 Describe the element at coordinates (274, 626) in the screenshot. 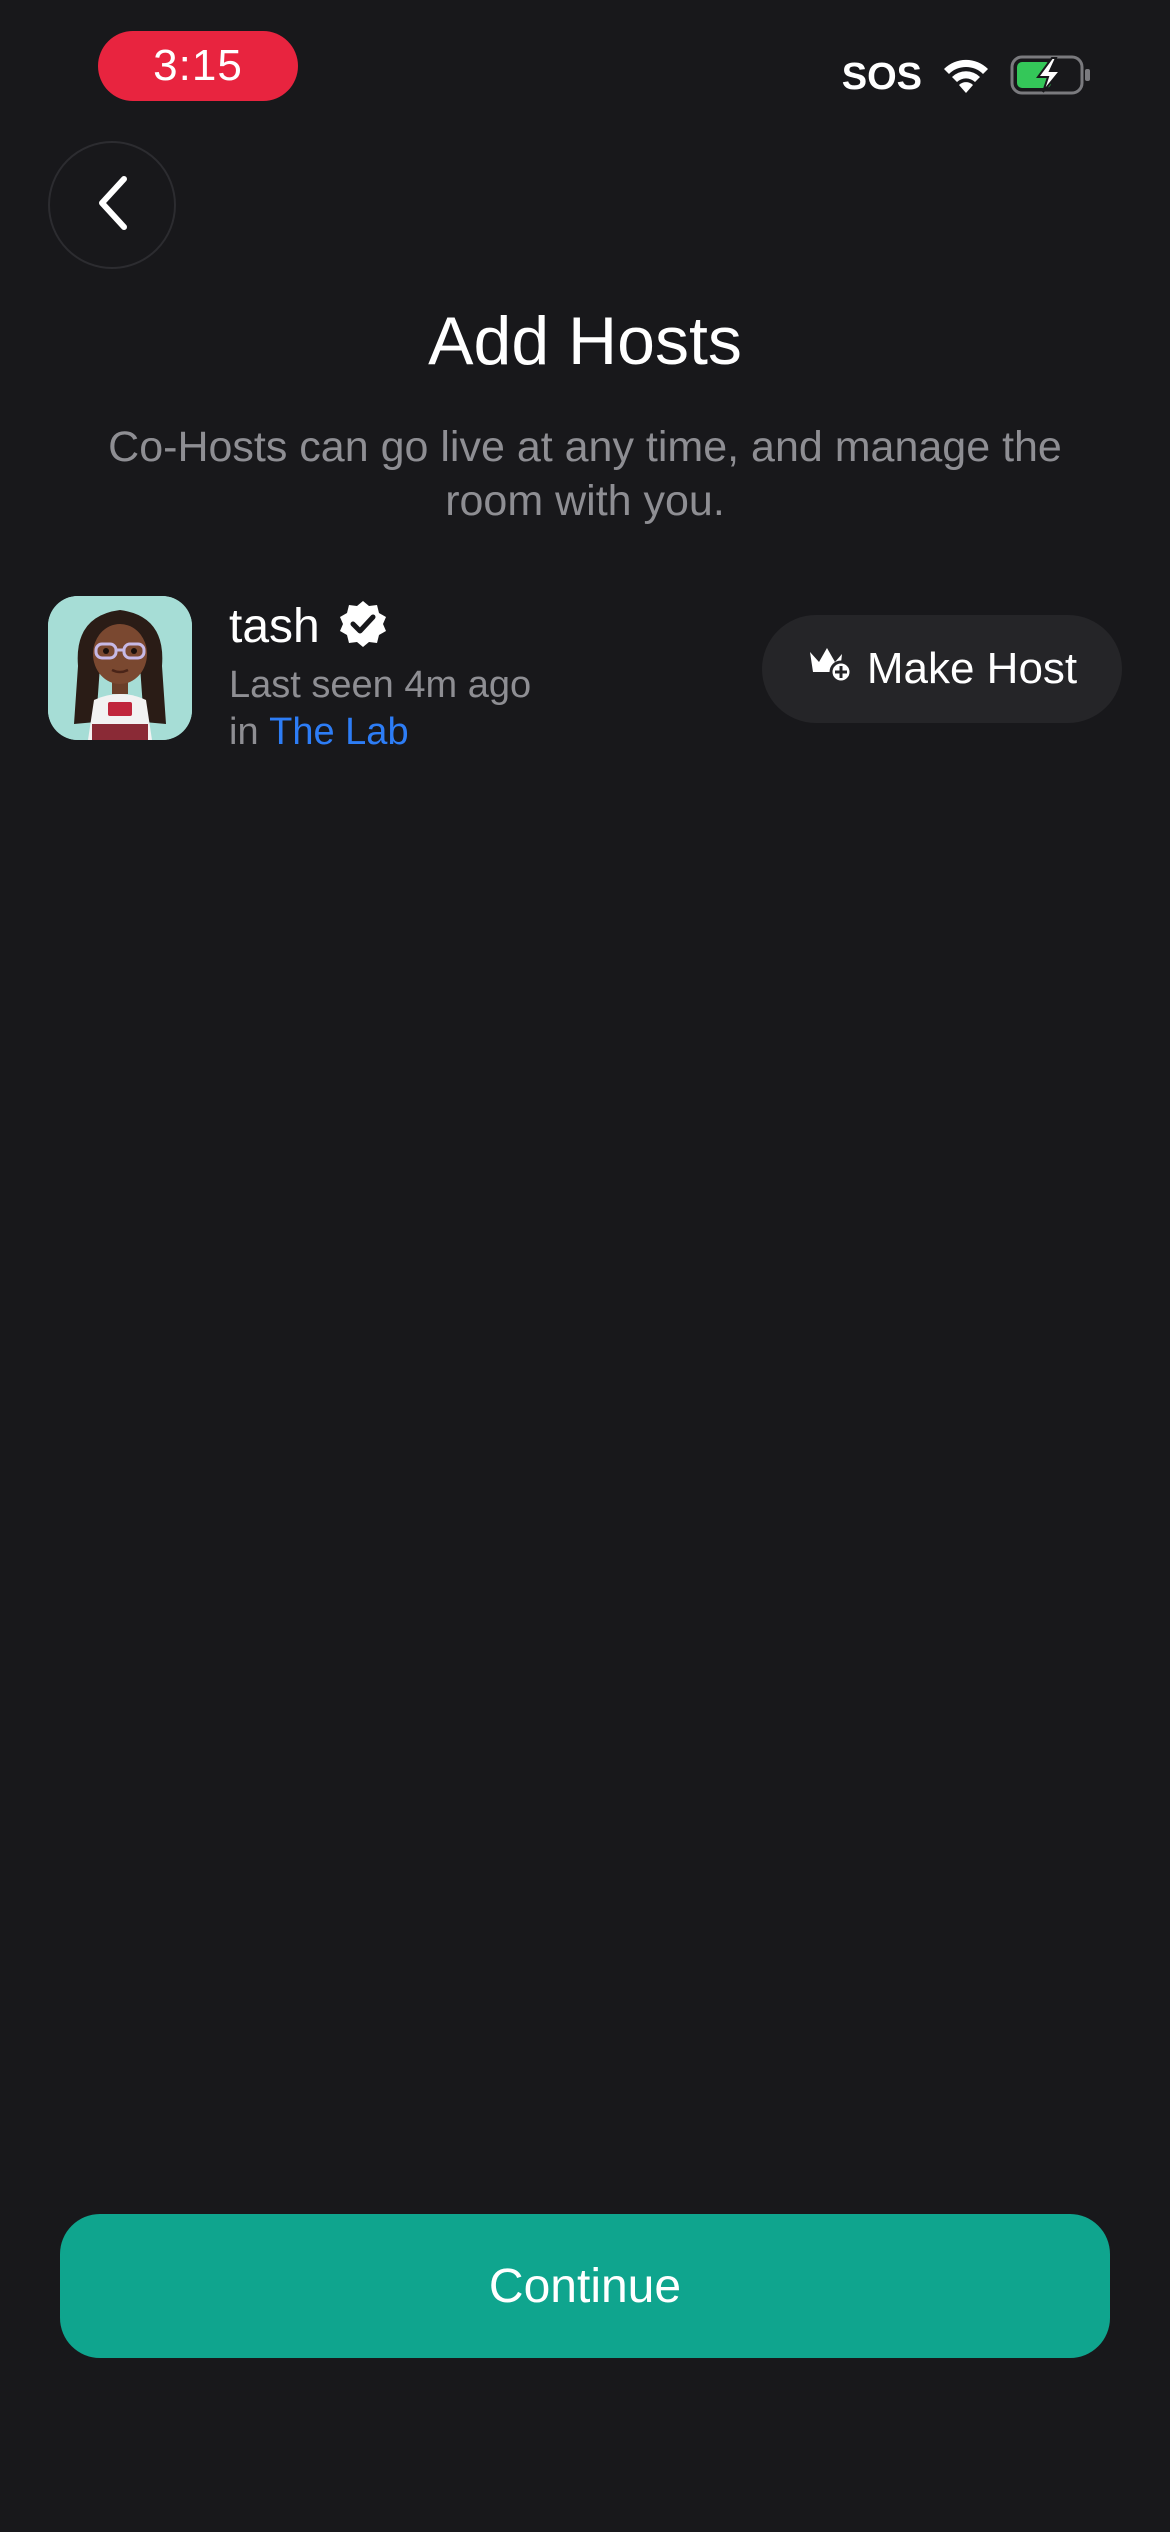

I see `user-name: tash` at that location.